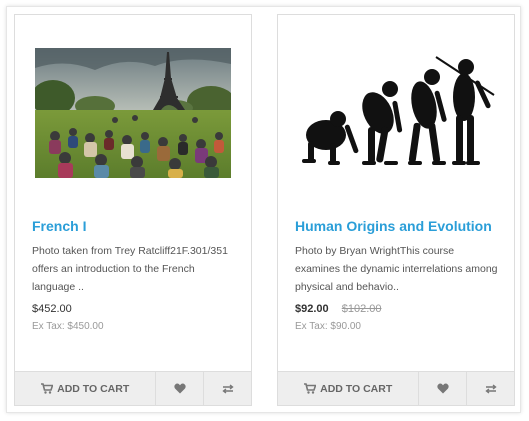 Image resolution: width=529 pixels, height=421 pixels. I want to click on product-price: $452.00, so click(52, 309).